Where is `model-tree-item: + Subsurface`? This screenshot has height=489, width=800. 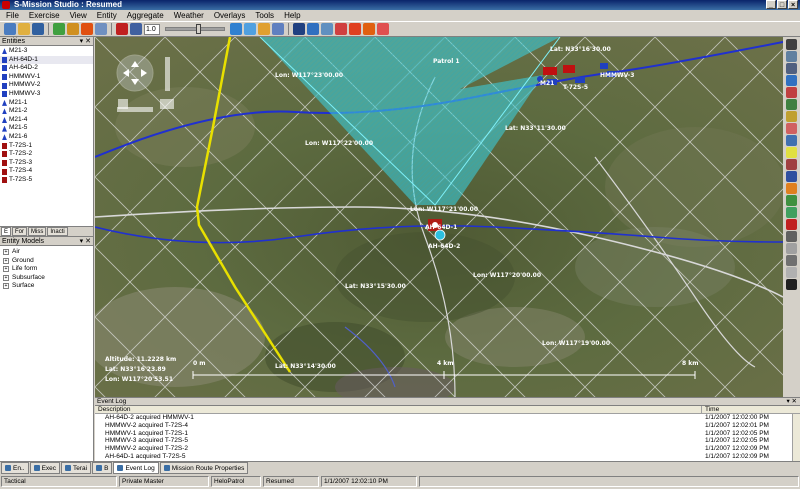
model-tree-item: + Subsurface is located at coordinates (46, 278).